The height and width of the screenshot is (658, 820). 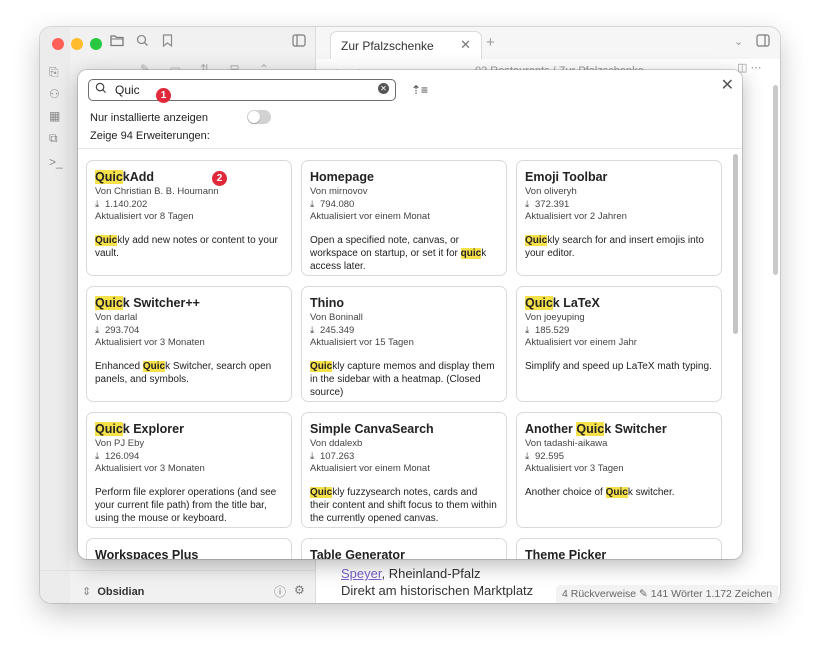 What do you see at coordinates (189, 548) in the screenshot?
I see `plugin-card-workspaces-plus: Workspaces Plus` at bounding box center [189, 548].